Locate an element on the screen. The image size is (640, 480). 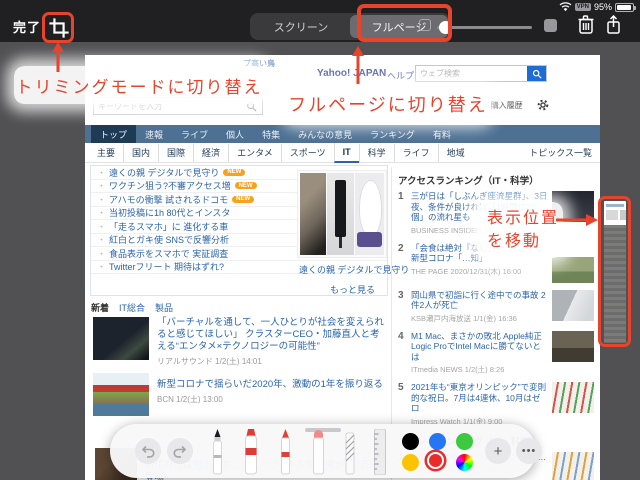
nav-tab-ranking: ランキング is located at coordinates (392, 134).